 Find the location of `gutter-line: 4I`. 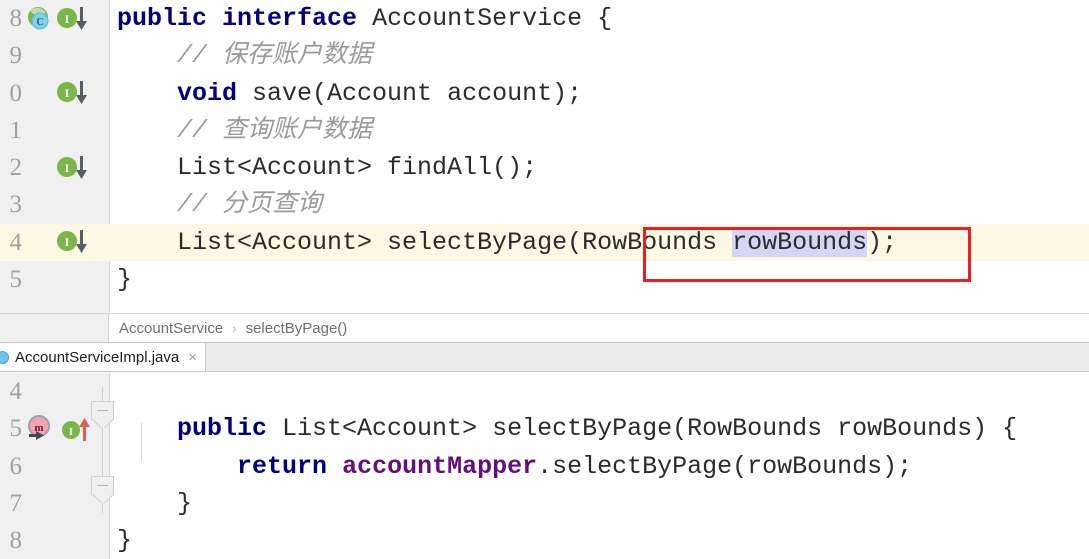

gutter-line: 4I is located at coordinates (54, 242).